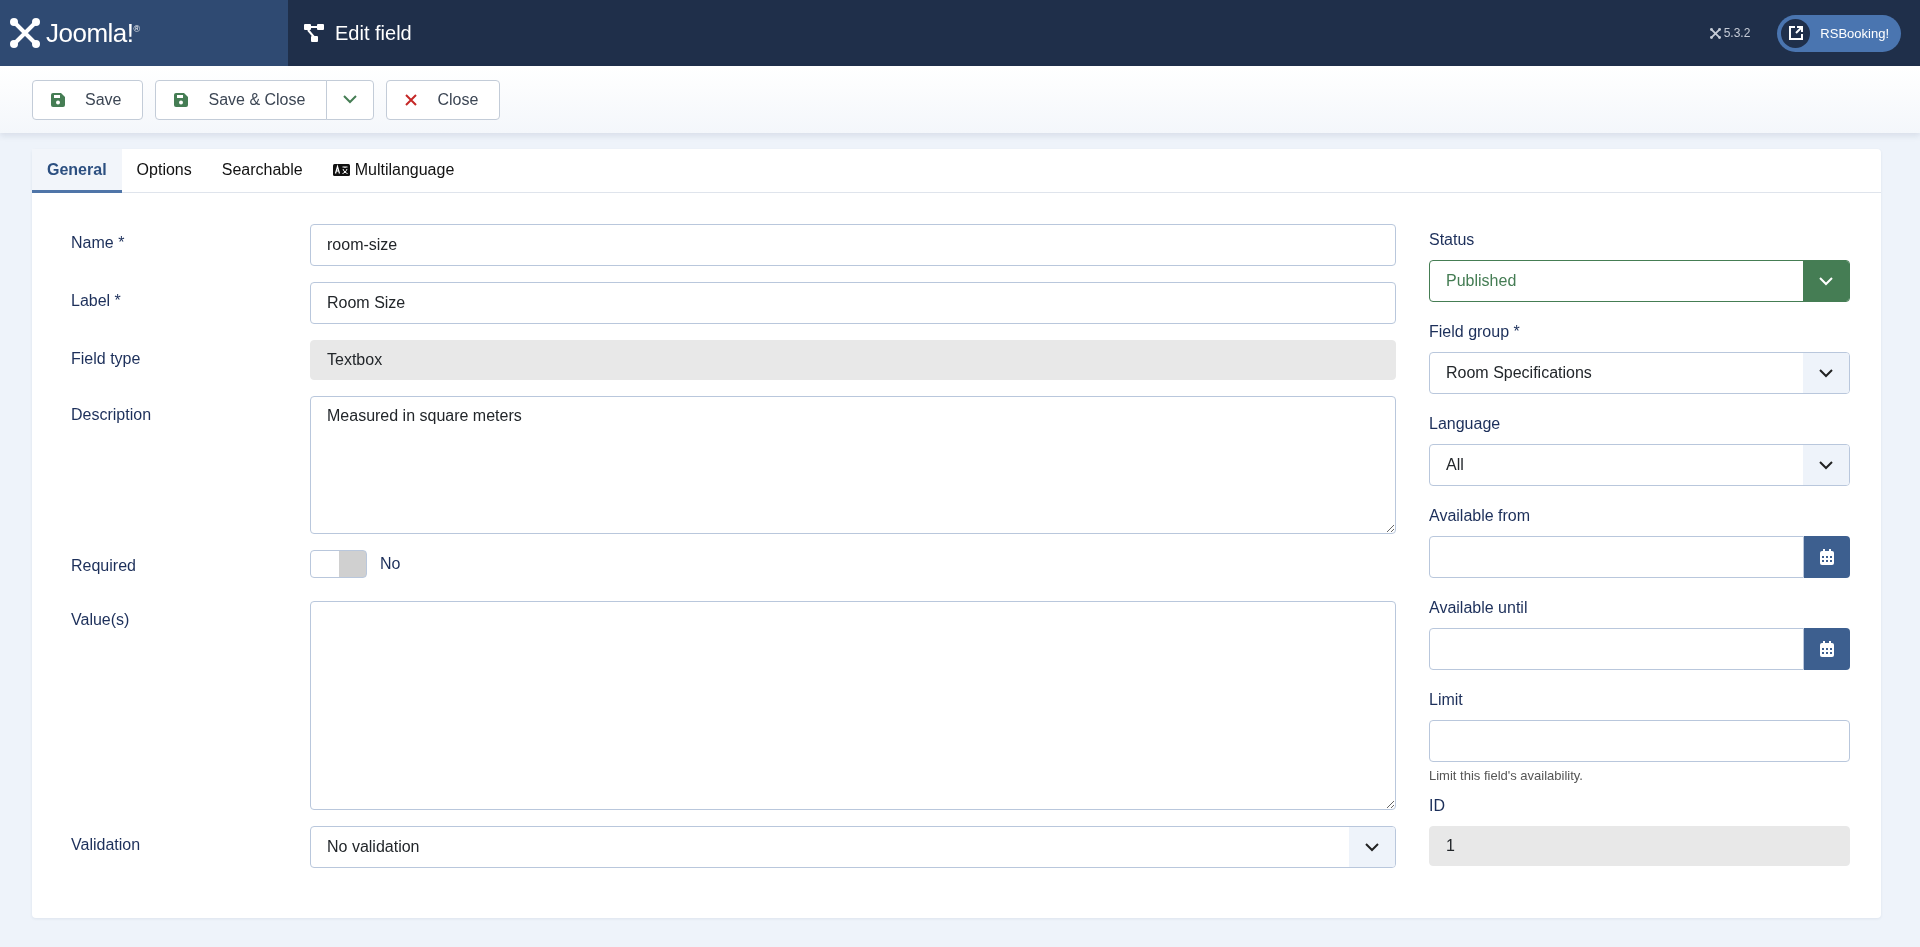  Describe the element at coordinates (1465, 424) in the screenshot. I see `field-label: Language` at that location.